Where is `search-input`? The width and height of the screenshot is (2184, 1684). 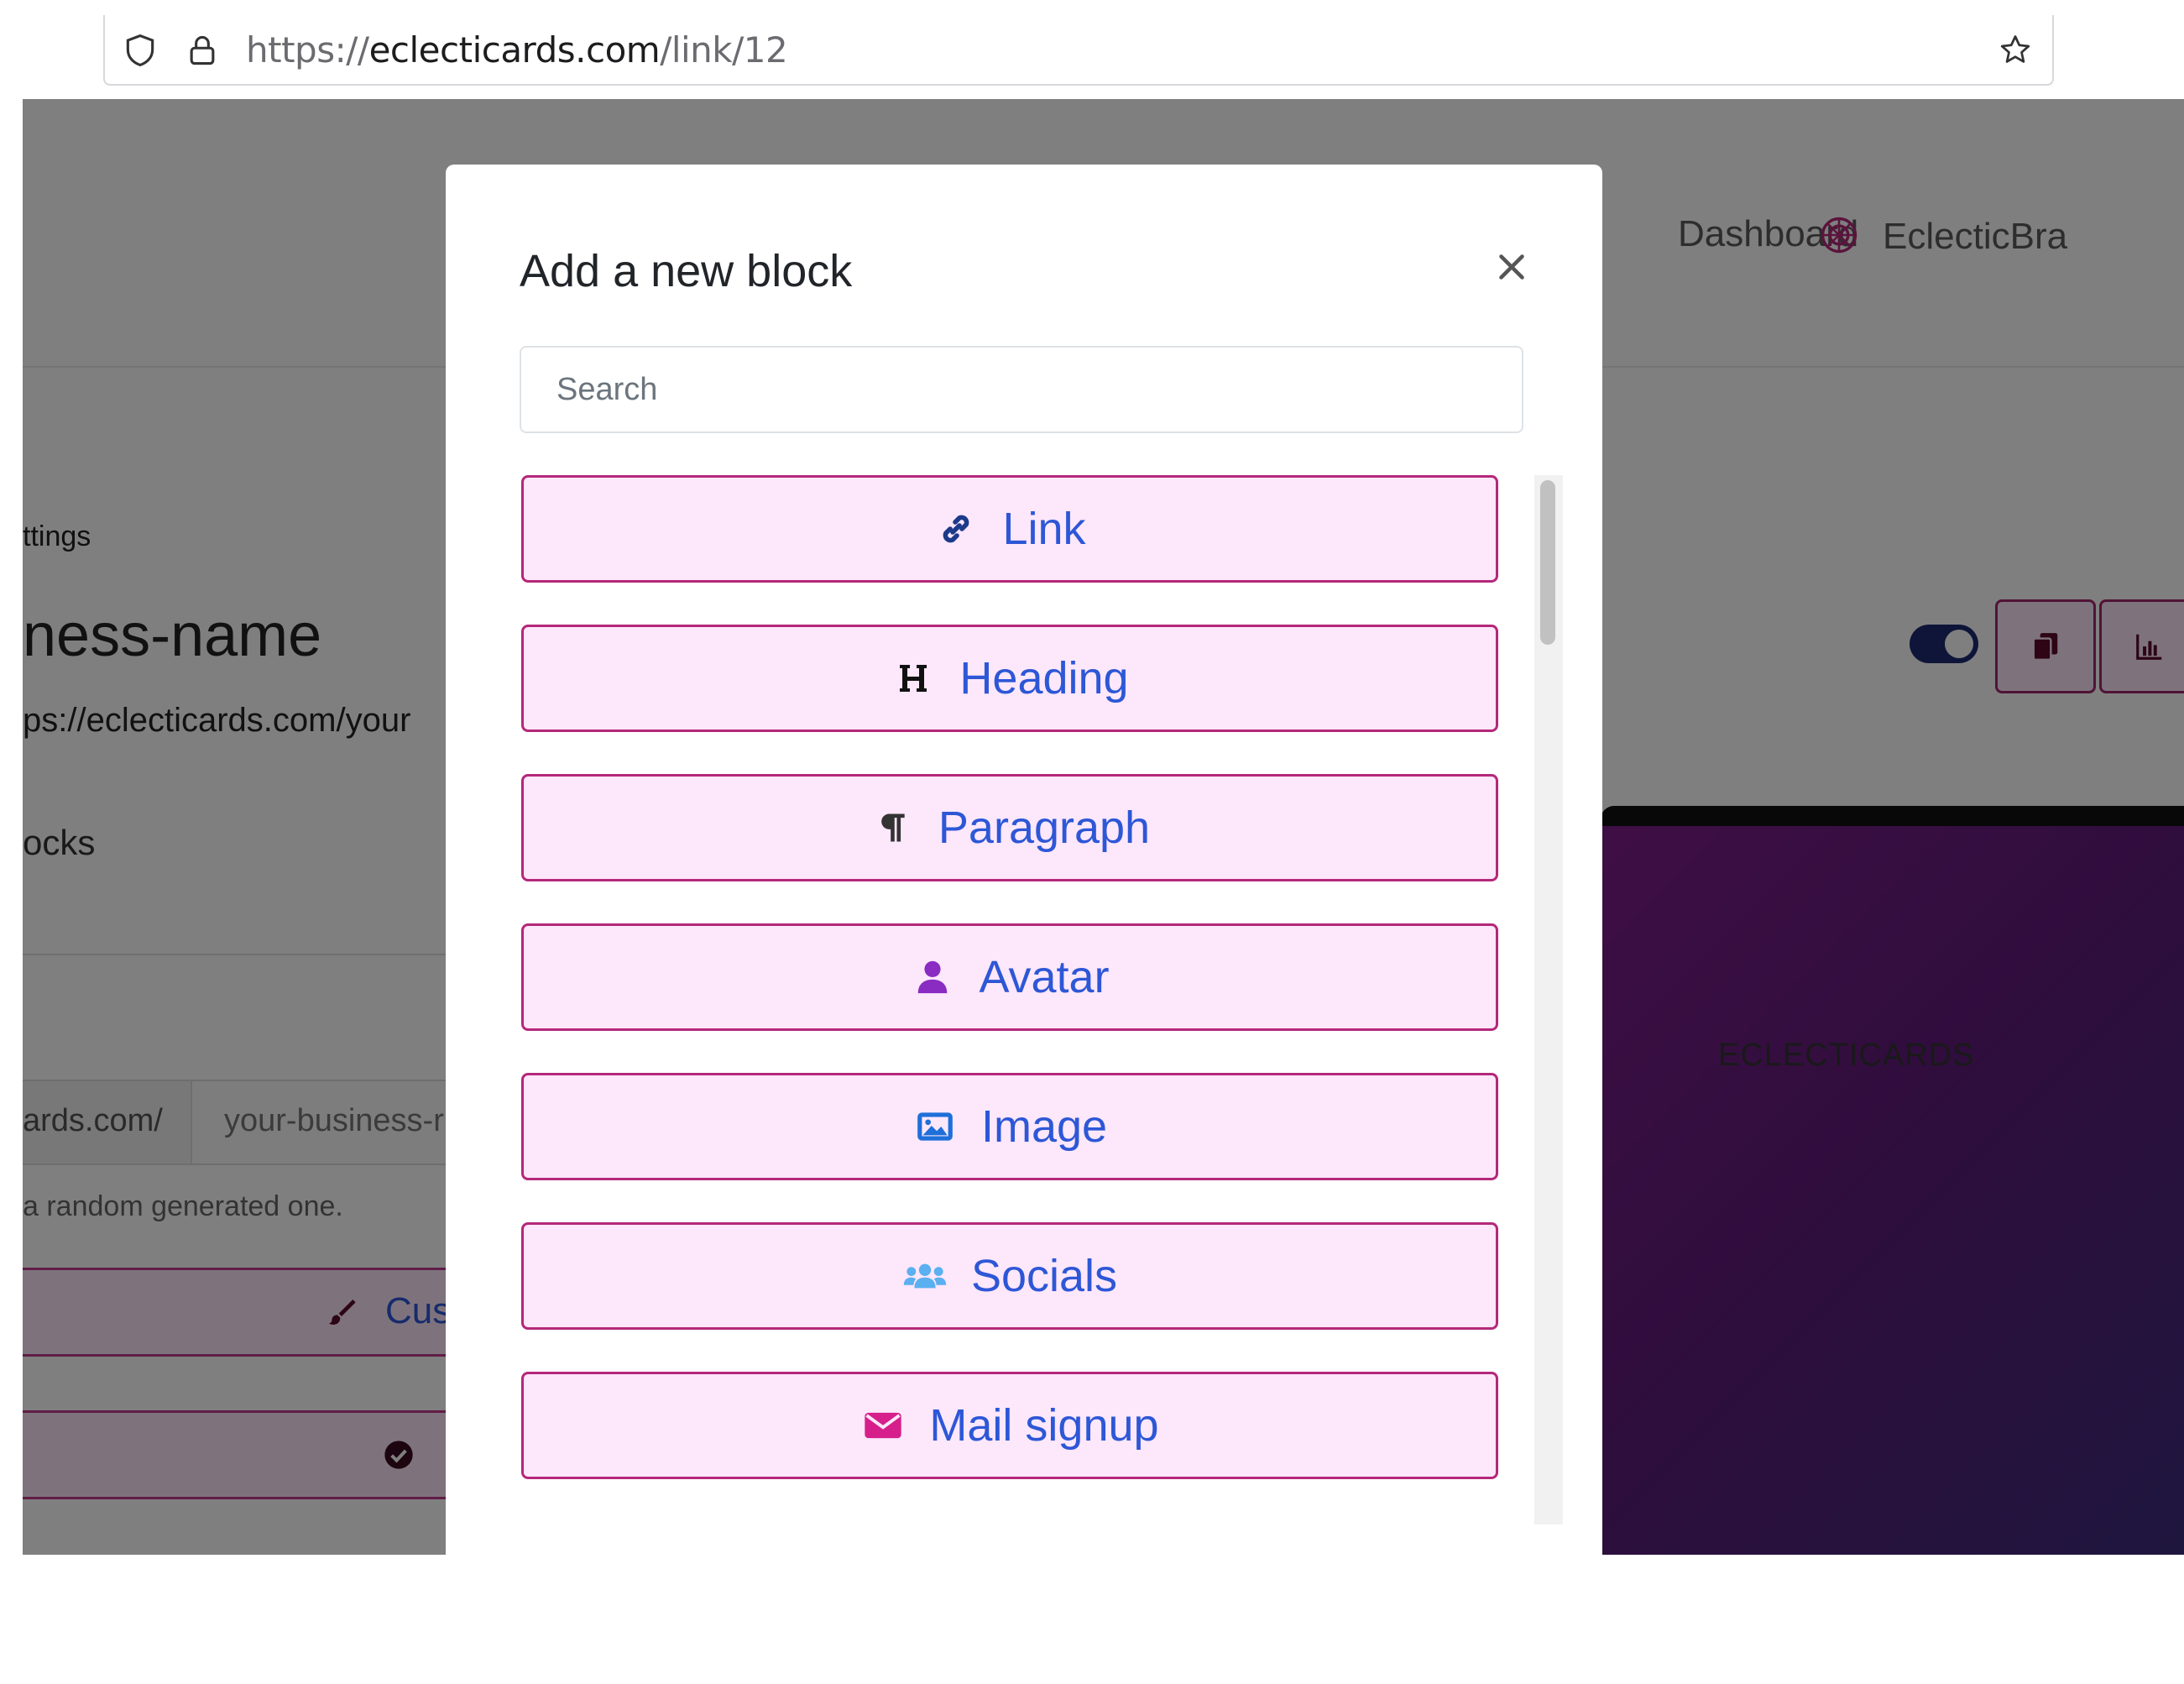 search-input is located at coordinates (1021, 389).